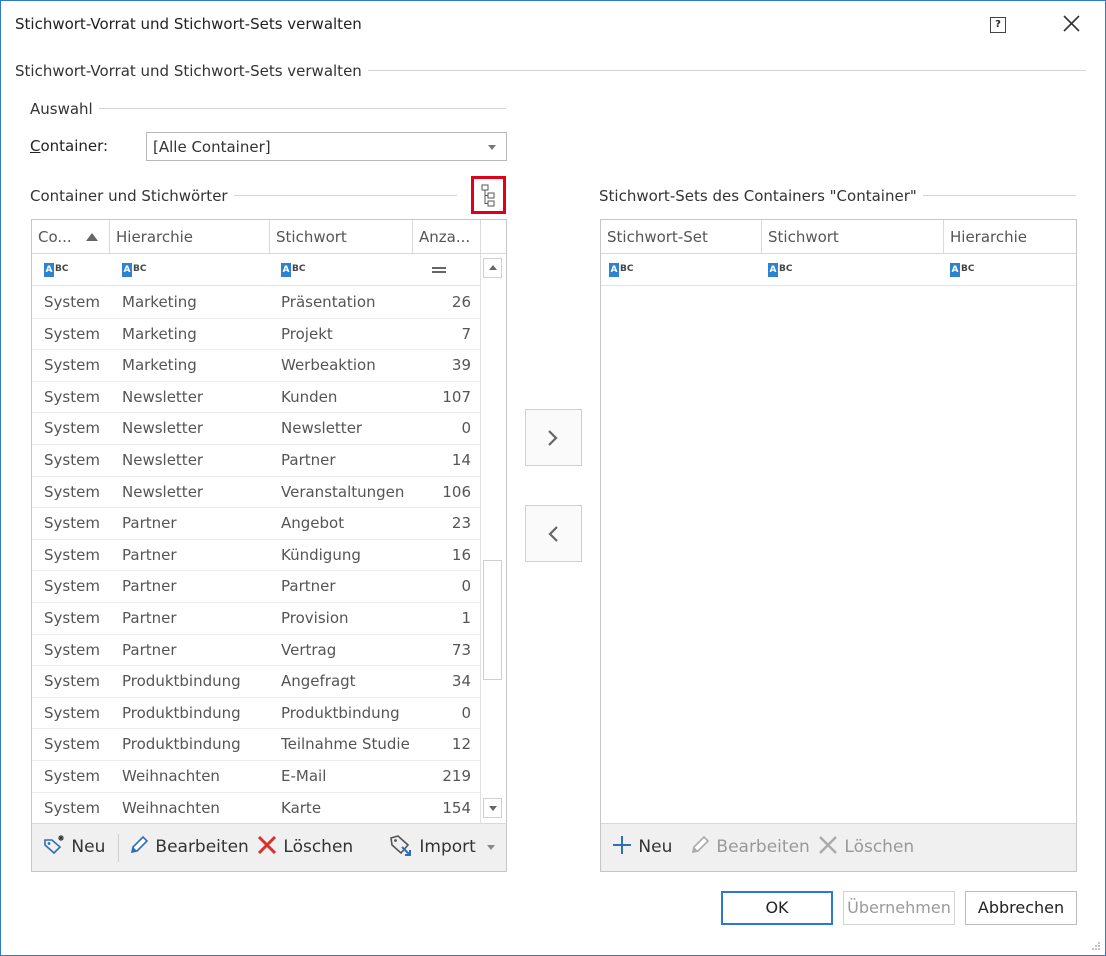  I want to click on table-row: System Partner Kündigung 16, so click(256, 556).